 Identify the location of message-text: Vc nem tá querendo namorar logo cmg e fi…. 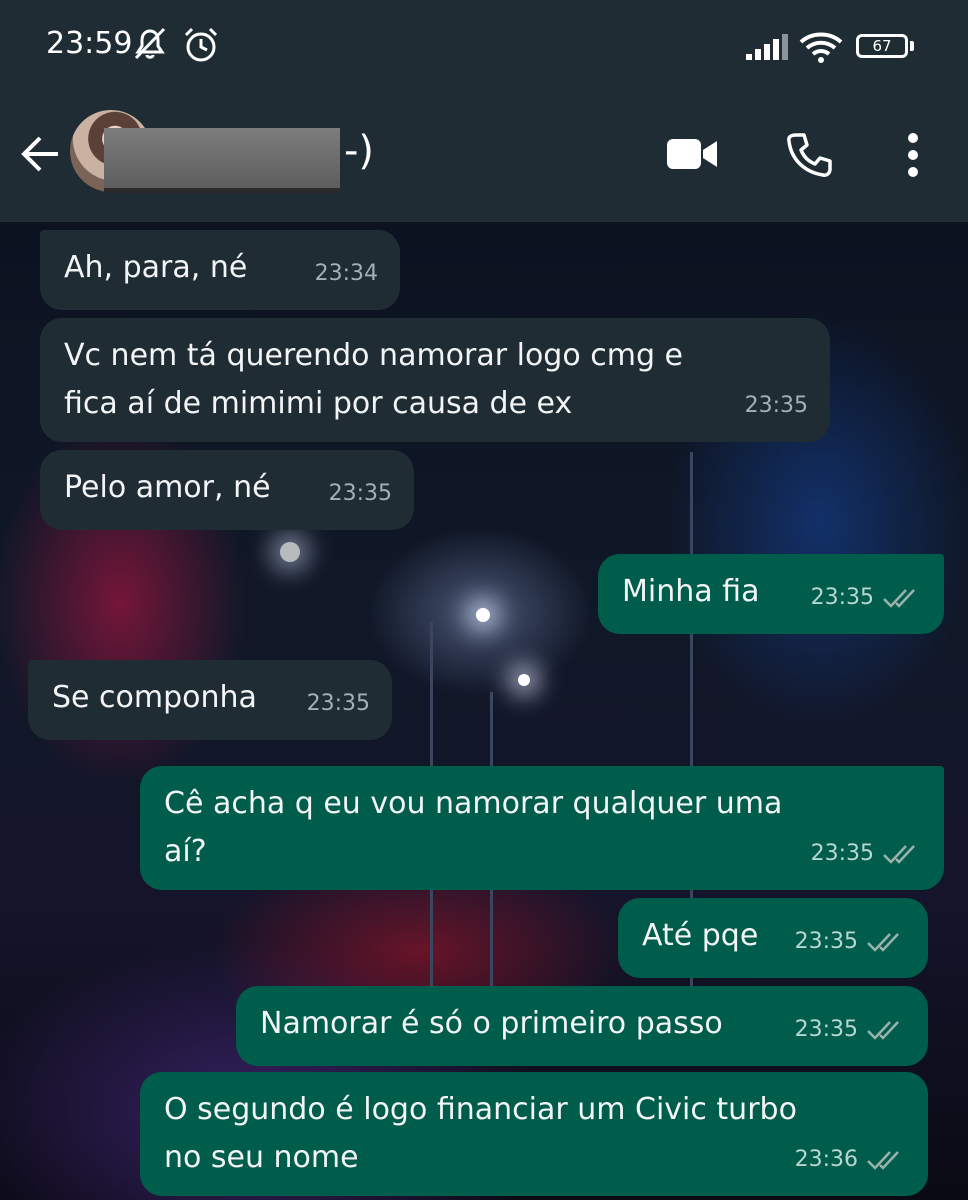
(373, 379).